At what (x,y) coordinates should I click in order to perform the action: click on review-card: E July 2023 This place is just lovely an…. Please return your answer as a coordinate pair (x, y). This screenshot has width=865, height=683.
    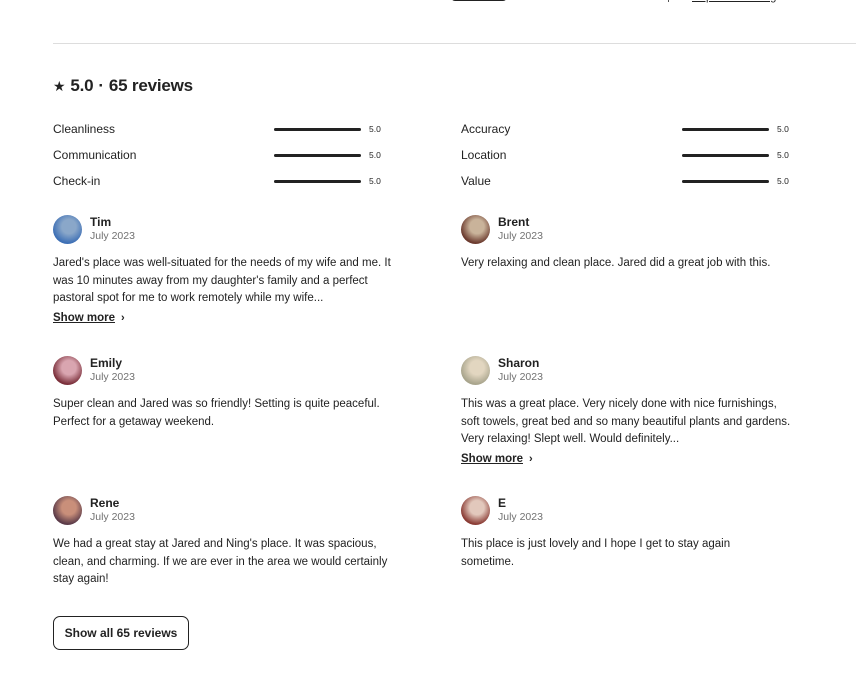
    Looking at the image, I should click on (606, 532).